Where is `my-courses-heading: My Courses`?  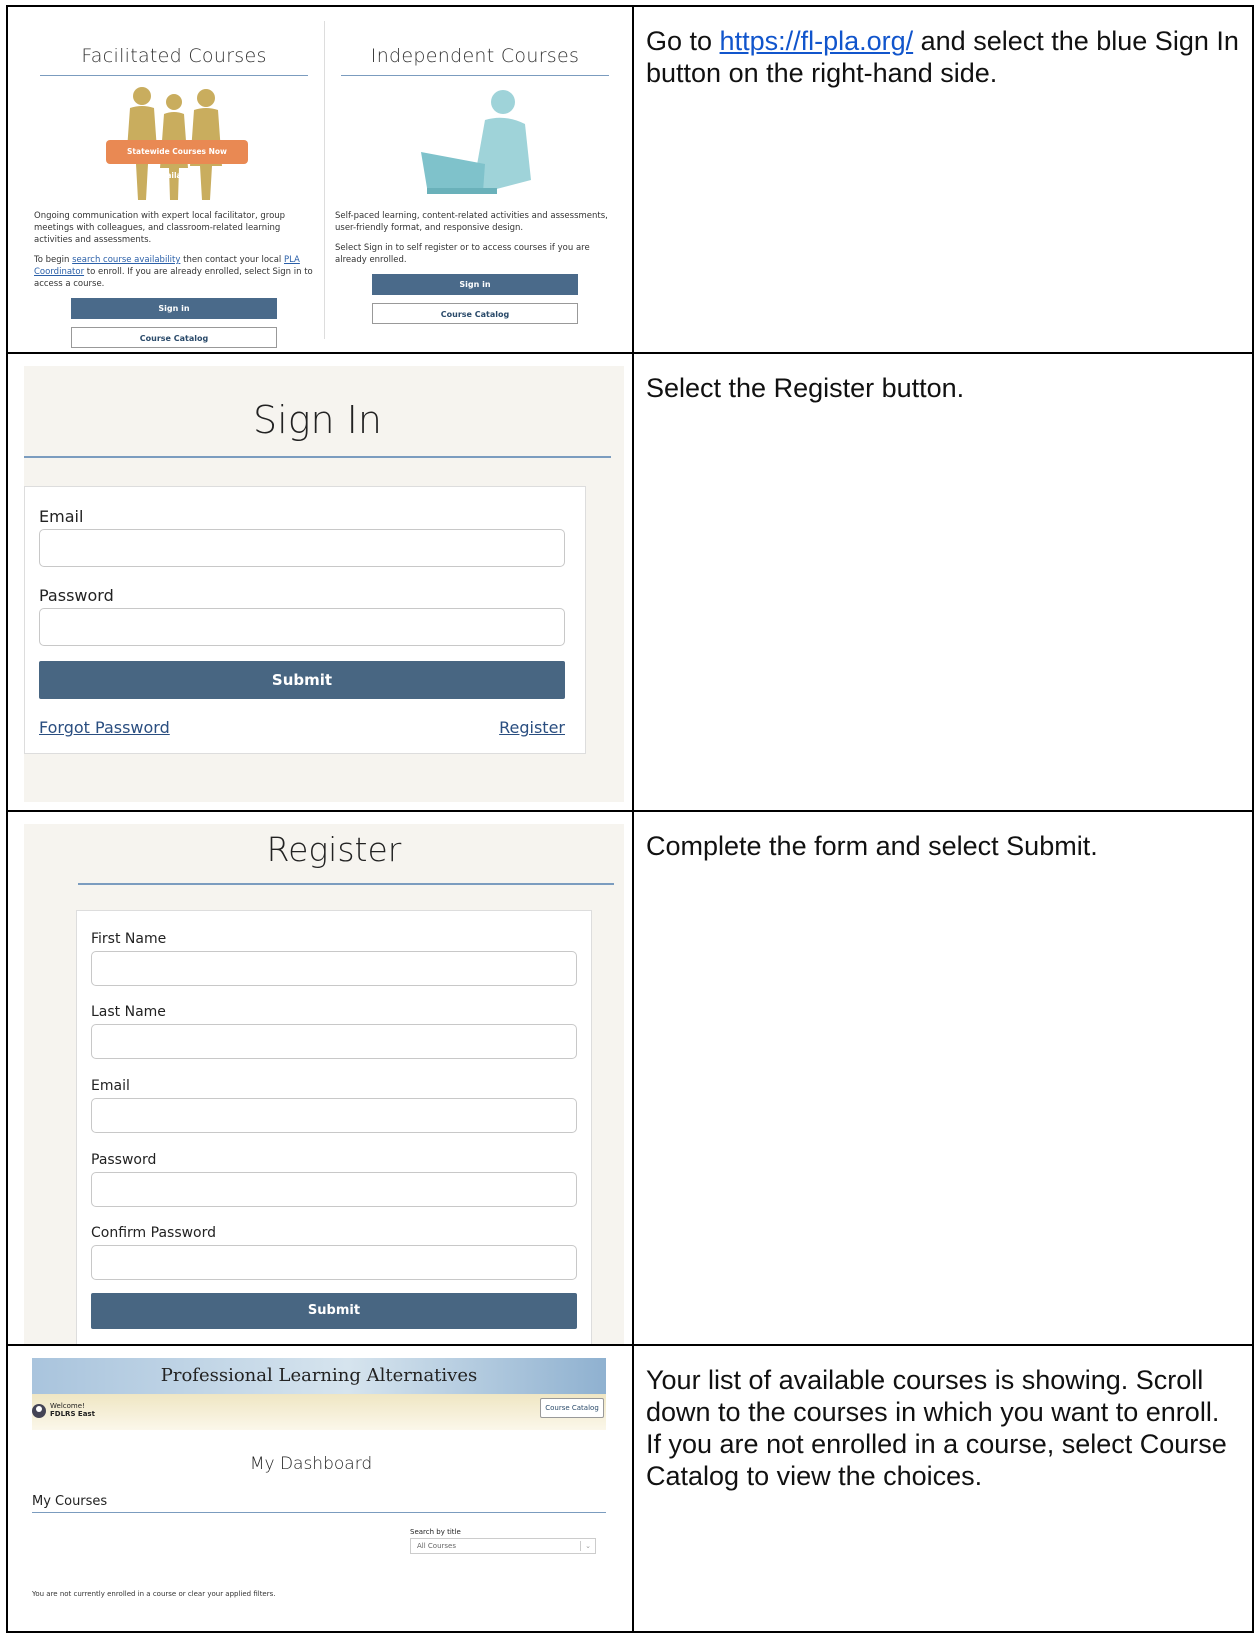
my-courses-heading: My Courses is located at coordinates (70, 1501).